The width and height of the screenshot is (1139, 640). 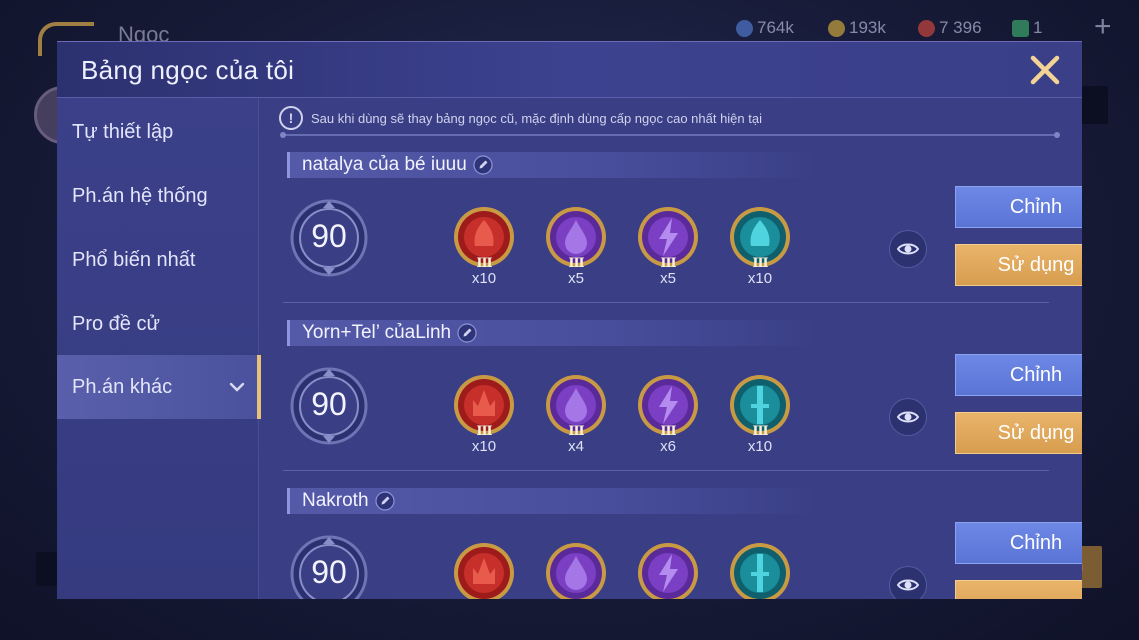 I want to click on background-panel, so click(x=1095, y=105).